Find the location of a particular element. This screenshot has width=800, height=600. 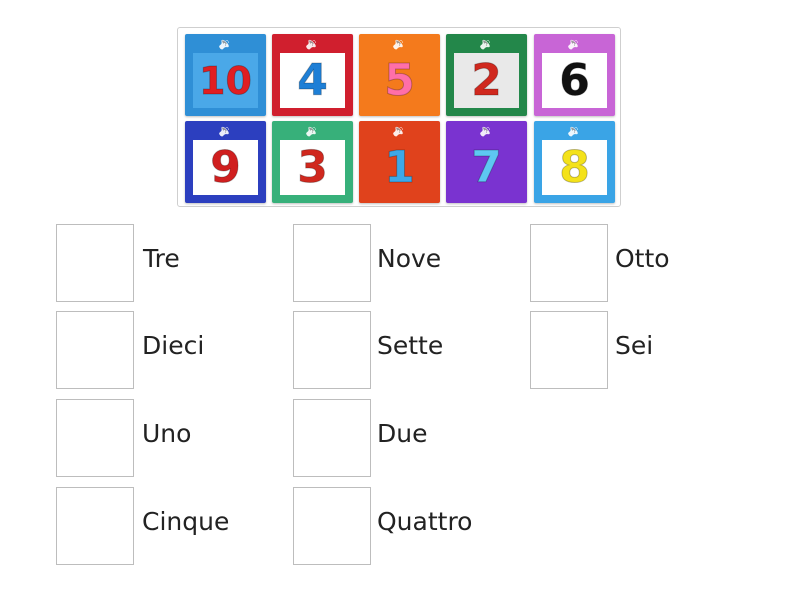

number-tile: 🔉 9 is located at coordinates (225, 162).